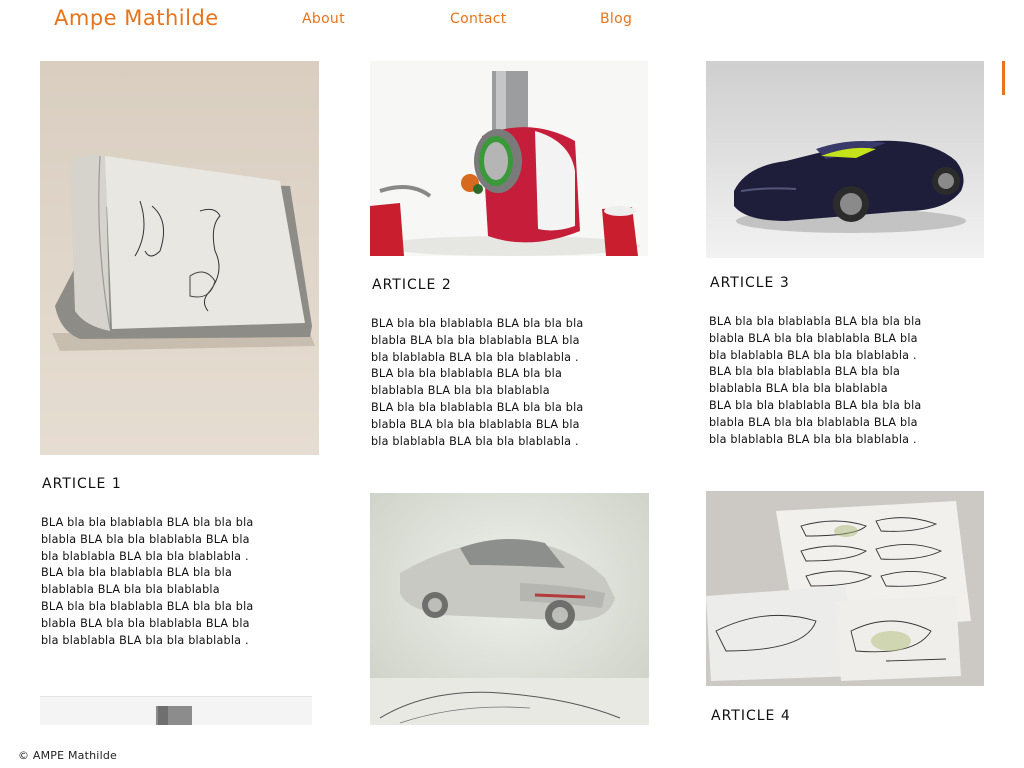 The width and height of the screenshot is (1024, 768). I want to click on article-4-image-car-sketches, so click(845, 588).